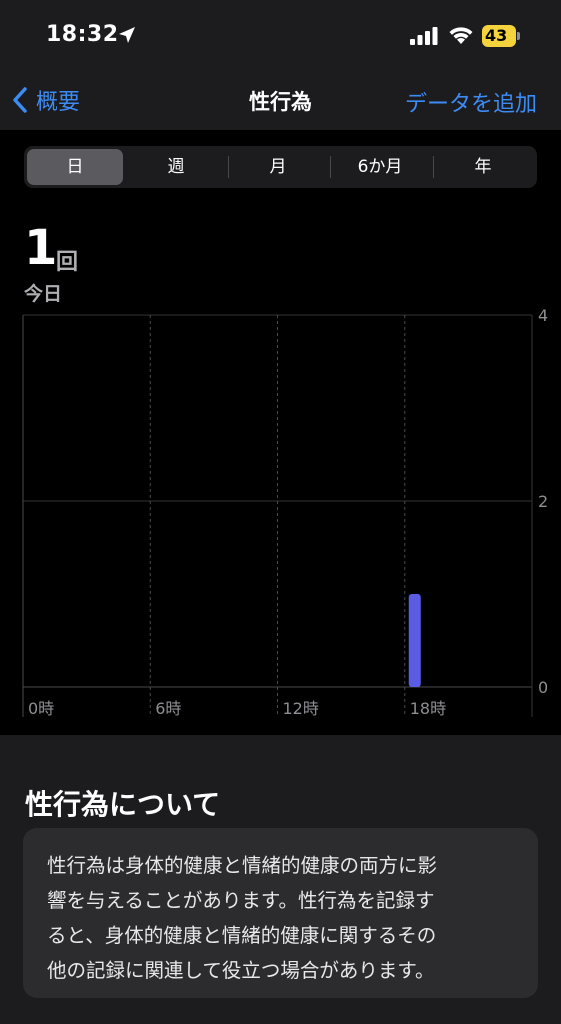  Describe the element at coordinates (241, 970) in the screenshot. I see `about-line: 他の記録に関連して役立つ場合があります。` at that location.